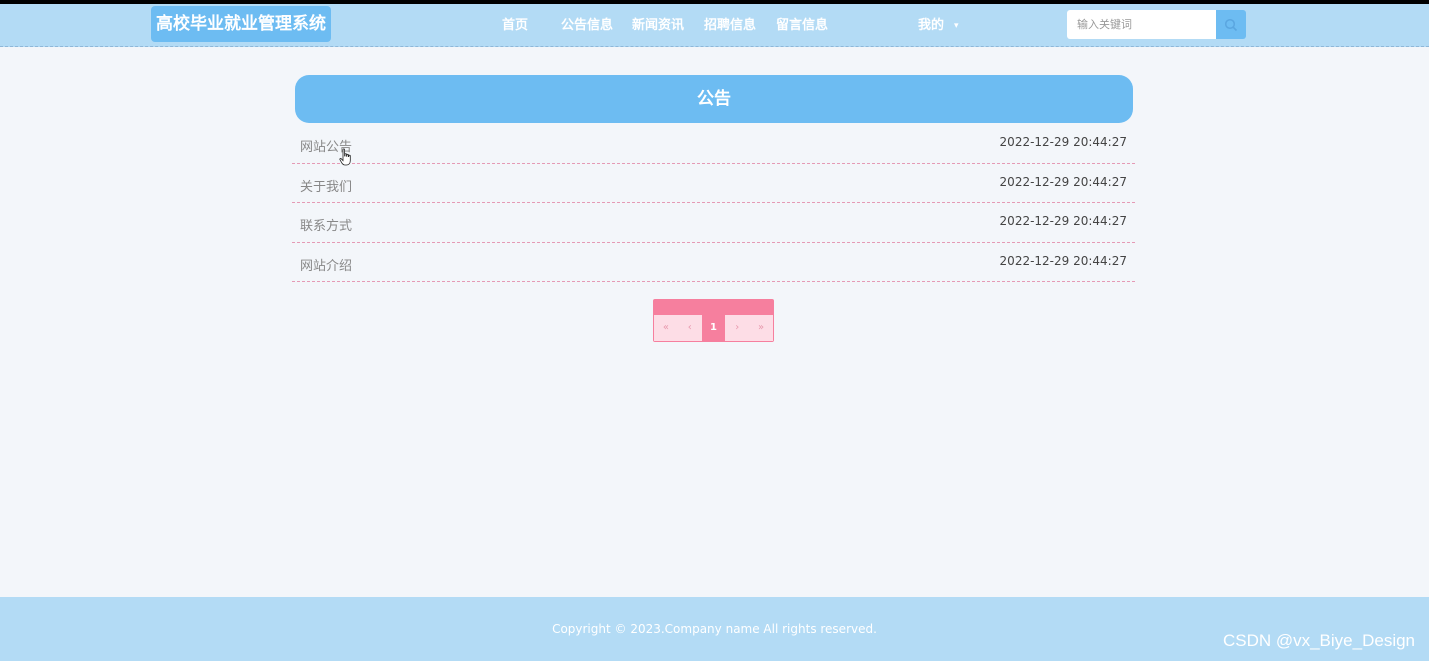 The image size is (1429, 661). I want to click on nav-item-announcements: 公告信息, so click(587, 25).